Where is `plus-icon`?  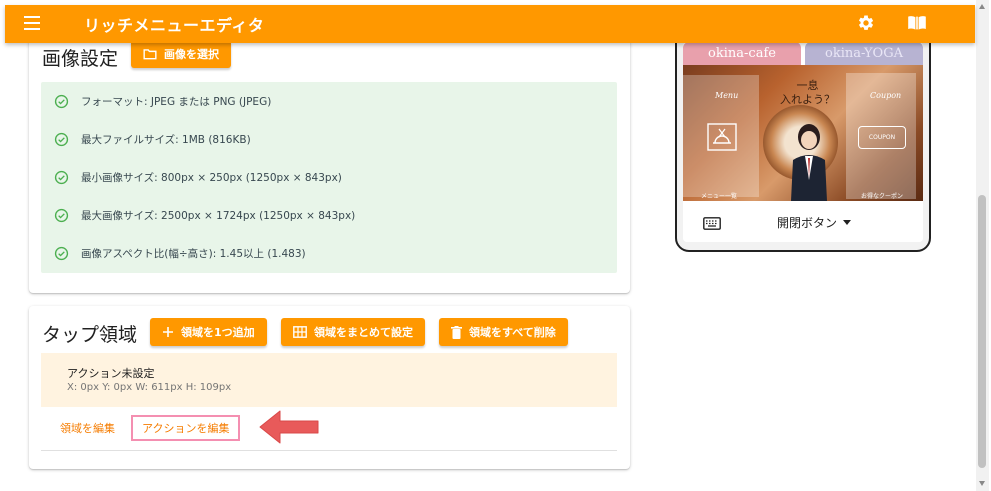 plus-icon is located at coordinates (168, 332).